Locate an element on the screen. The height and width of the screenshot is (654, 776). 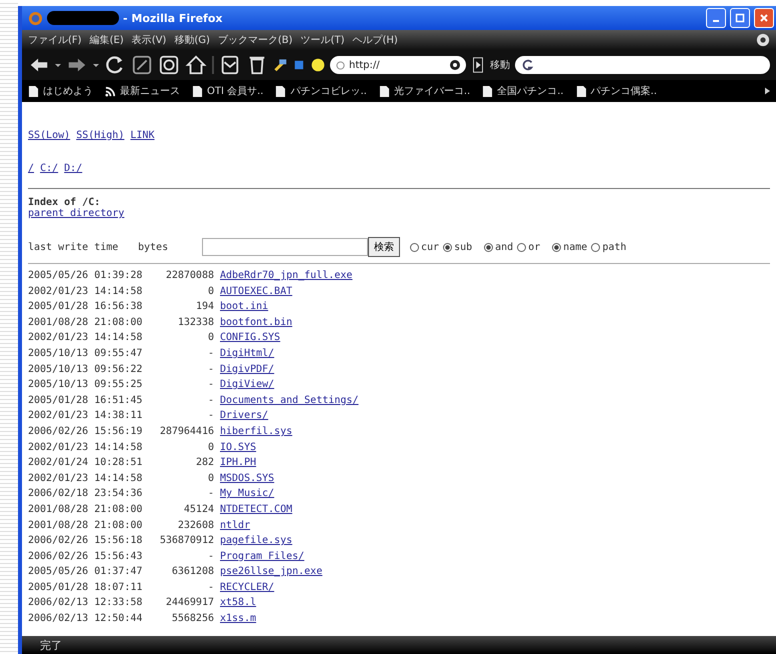
minimize-button is located at coordinates (716, 18).